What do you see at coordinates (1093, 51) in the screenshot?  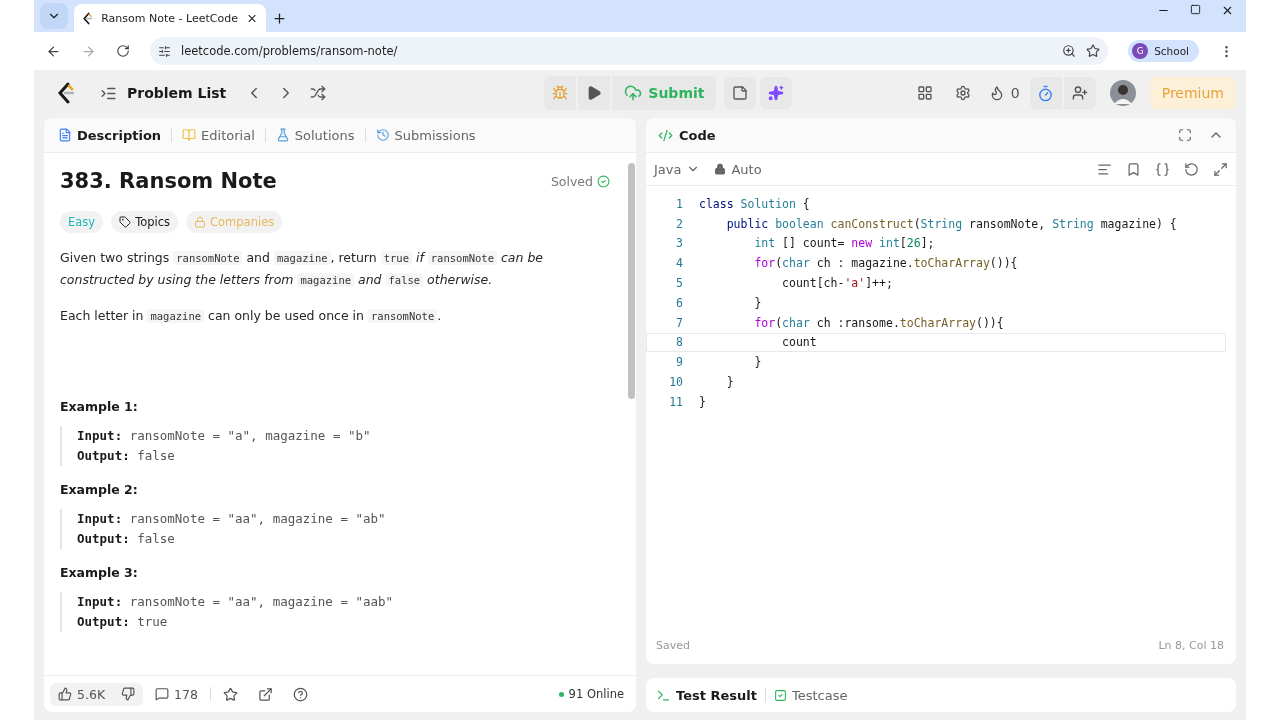 I see `bookmark-star-icon` at bounding box center [1093, 51].